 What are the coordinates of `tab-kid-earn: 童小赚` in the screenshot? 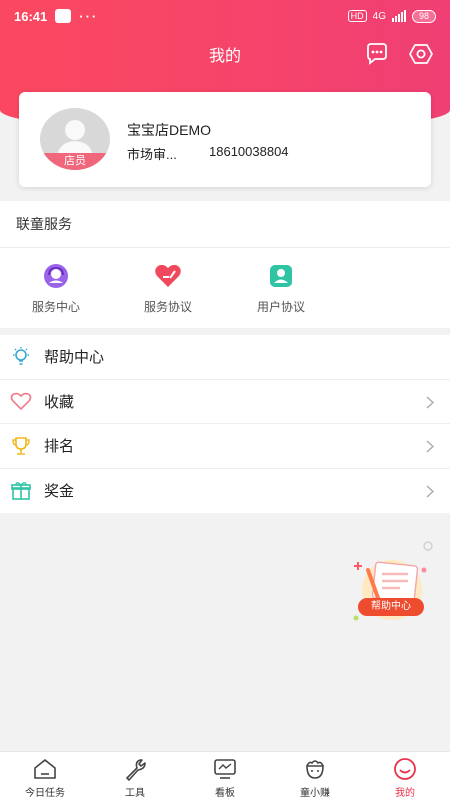 It's located at (315, 776).